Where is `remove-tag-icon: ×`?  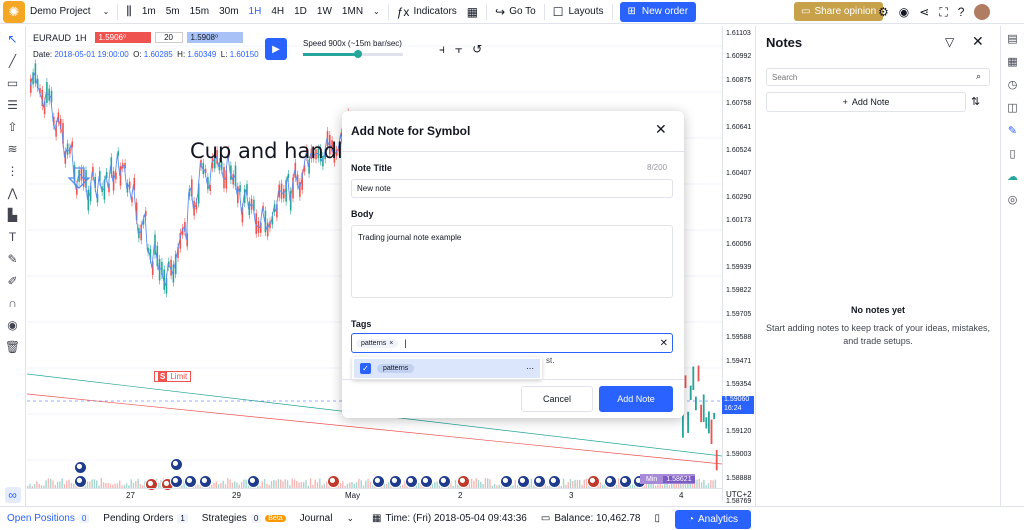
remove-tag-icon: × is located at coordinates (391, 343).